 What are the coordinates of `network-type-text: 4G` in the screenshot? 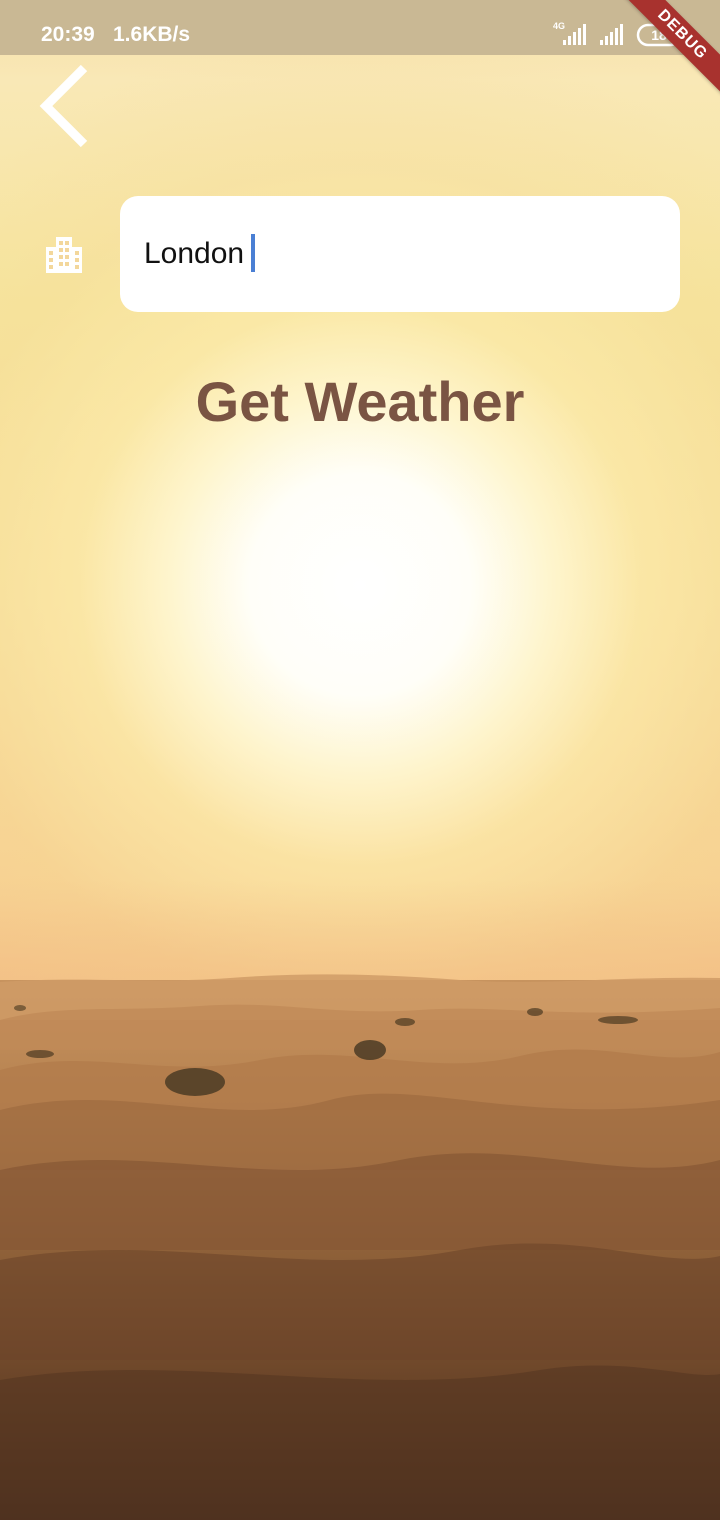 It's located at (559, 26).